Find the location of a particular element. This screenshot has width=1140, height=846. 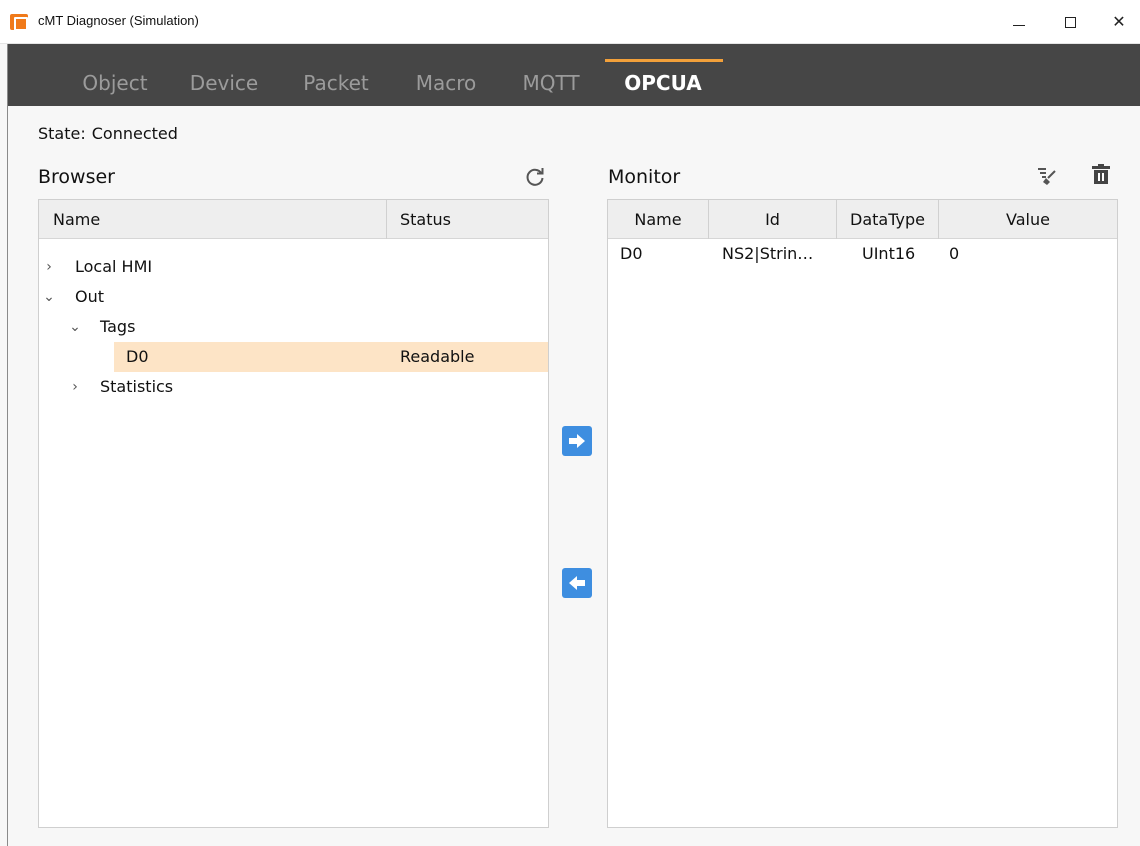

tree-node-label: D0 is located at coordinates (137, 356).